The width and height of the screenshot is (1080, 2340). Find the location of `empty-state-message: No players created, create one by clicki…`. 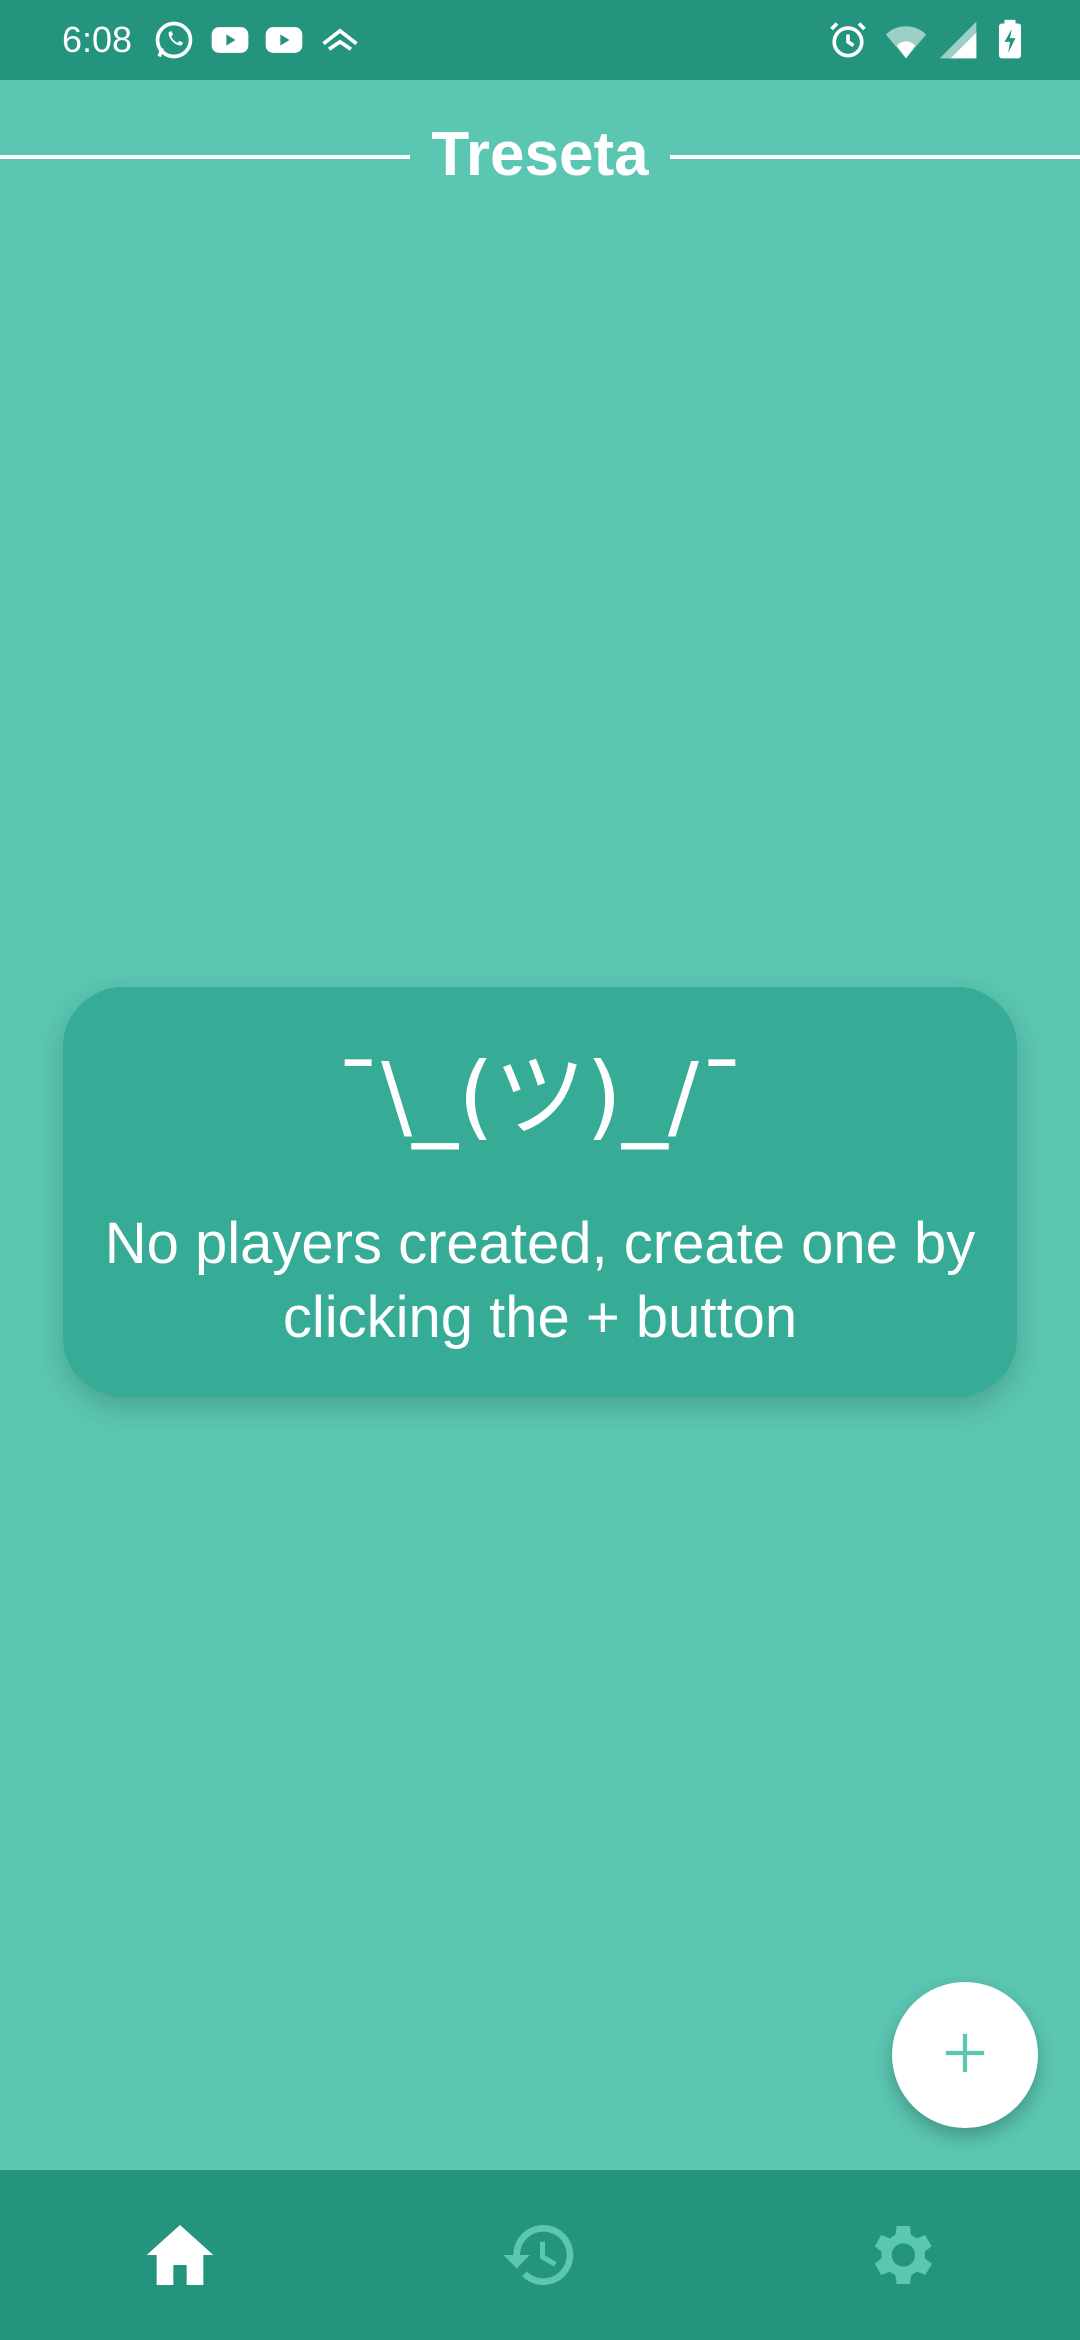

empty-state-message: No players created, create one by clicki… is located at coordinates (540, 1280).